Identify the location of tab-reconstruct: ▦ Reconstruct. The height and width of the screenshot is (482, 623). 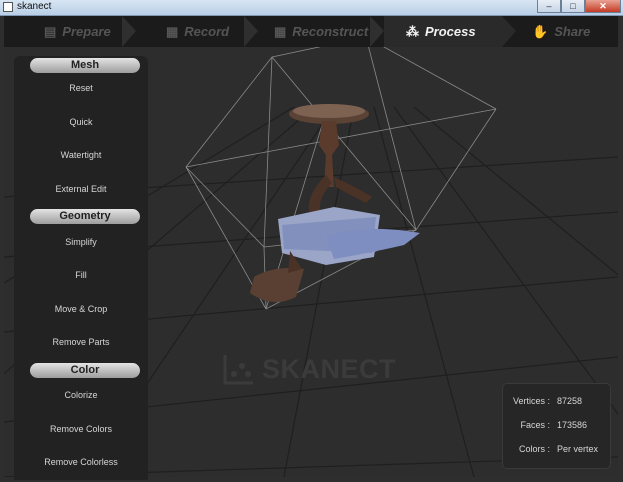
(321, 31).